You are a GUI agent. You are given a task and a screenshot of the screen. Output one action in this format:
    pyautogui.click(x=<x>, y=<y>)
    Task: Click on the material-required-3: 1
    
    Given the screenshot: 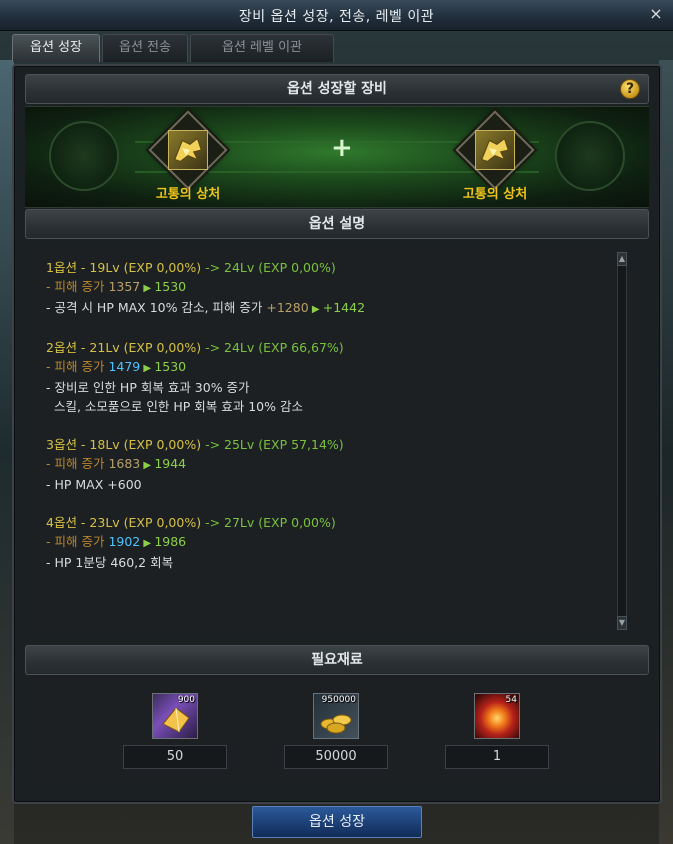 What is the action you would take?
    pyautogui.click(x=497, y=757)
    